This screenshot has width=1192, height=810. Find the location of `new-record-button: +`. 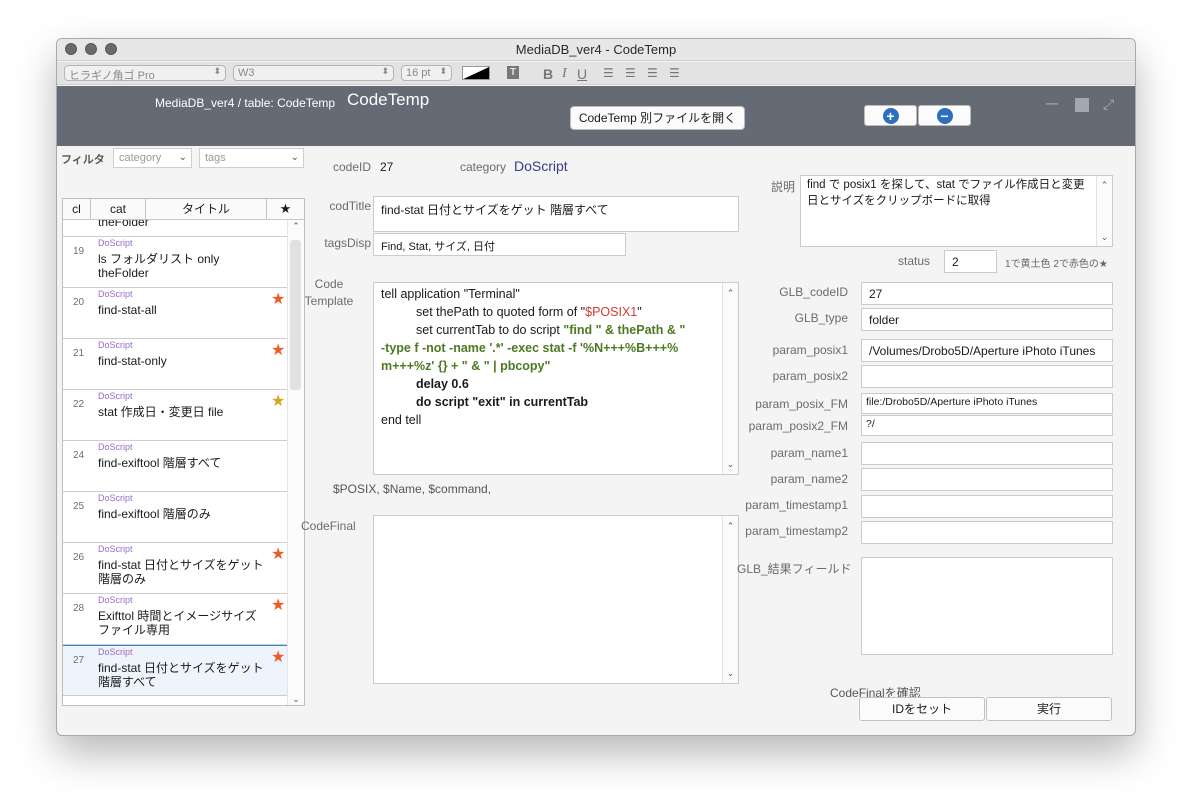

new-record-button: + is located at coordinates (890, 115).